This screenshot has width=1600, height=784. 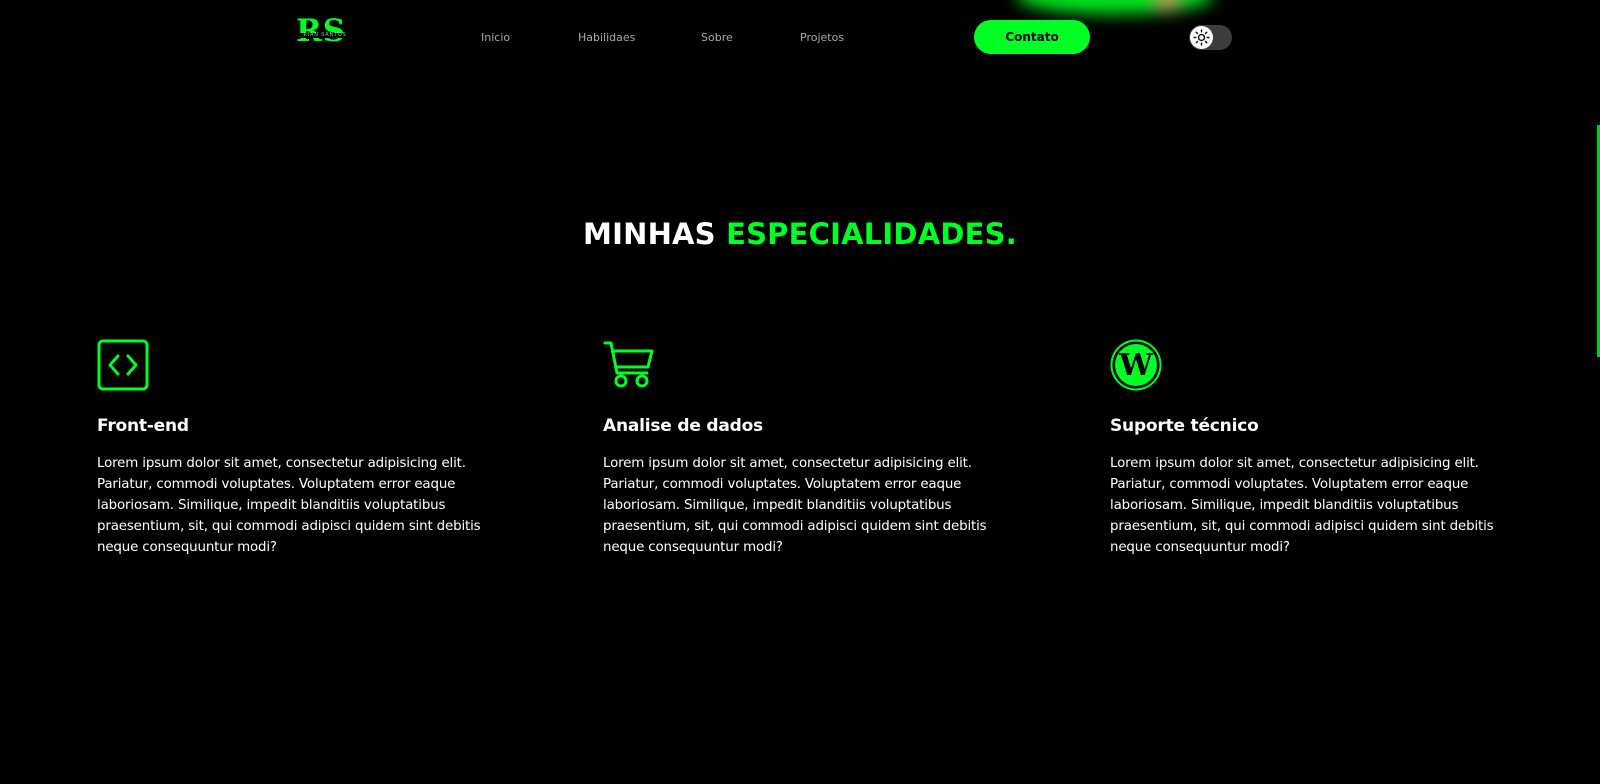 I want to click on logo: RS RIAN SANTOS, so click(x=324, y=35).